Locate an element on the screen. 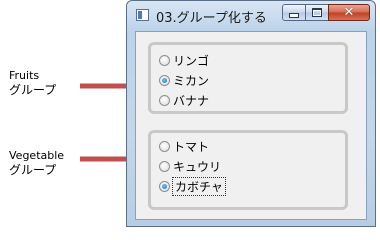 This screenshot has height=240, width=380. maximize-icon is located at coordinates (317, 12).